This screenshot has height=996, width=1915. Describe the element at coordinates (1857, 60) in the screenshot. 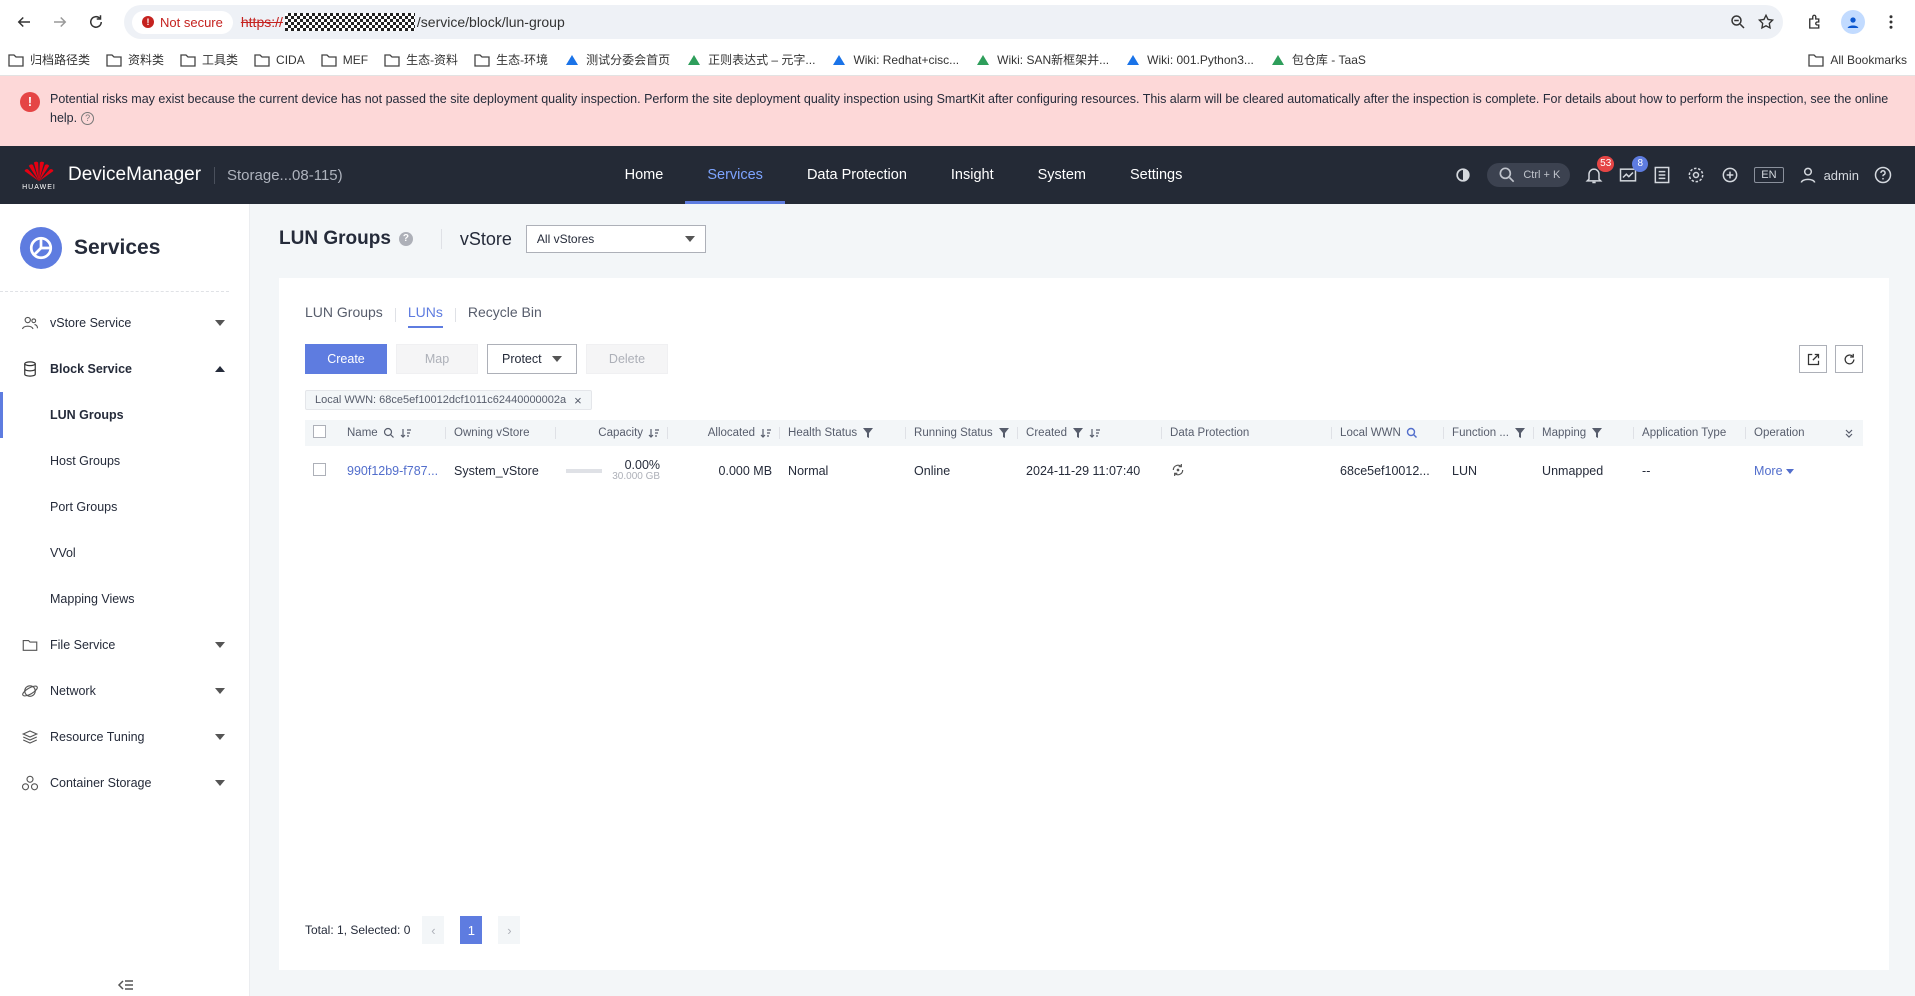

I see `all-bookmarks-button: All Bookmarks` at that location.